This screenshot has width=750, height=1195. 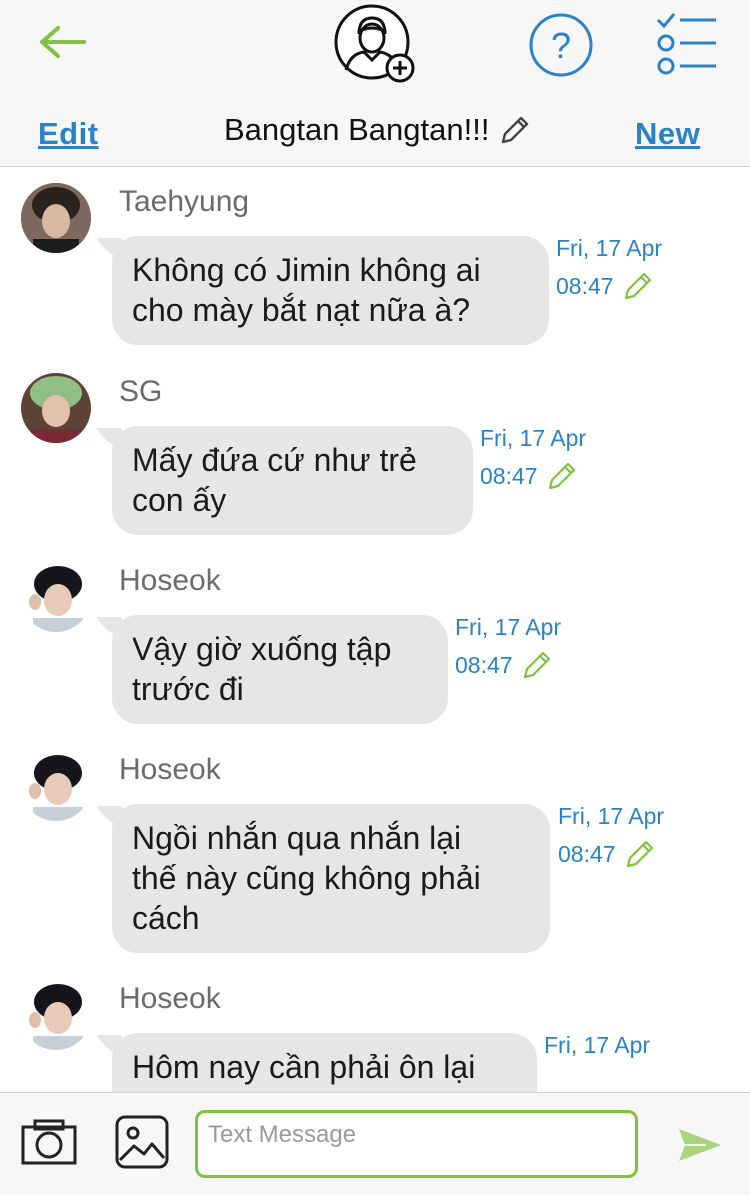 I want to click on message-text-line: con ấy, so click(x=179, y=500).